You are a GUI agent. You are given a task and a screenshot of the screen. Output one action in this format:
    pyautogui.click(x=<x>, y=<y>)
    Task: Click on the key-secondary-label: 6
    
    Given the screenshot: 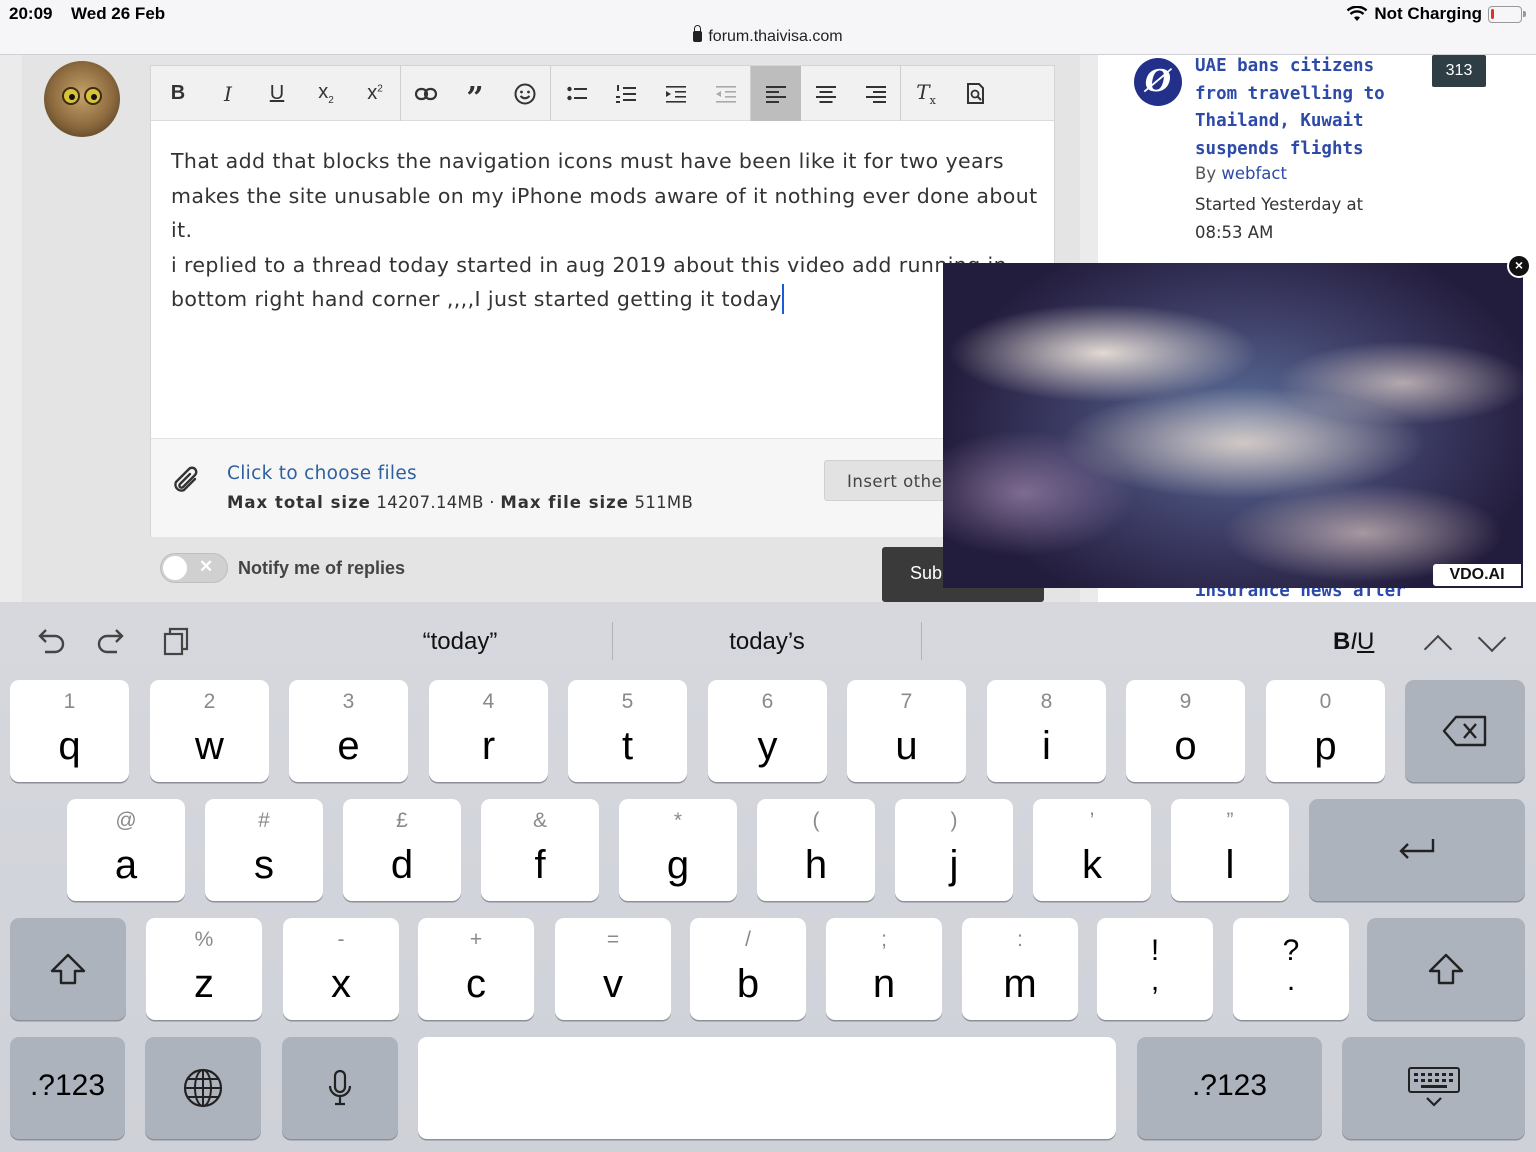 What is the action you would take?
    pyautogui.click(x=767, y=701)
    